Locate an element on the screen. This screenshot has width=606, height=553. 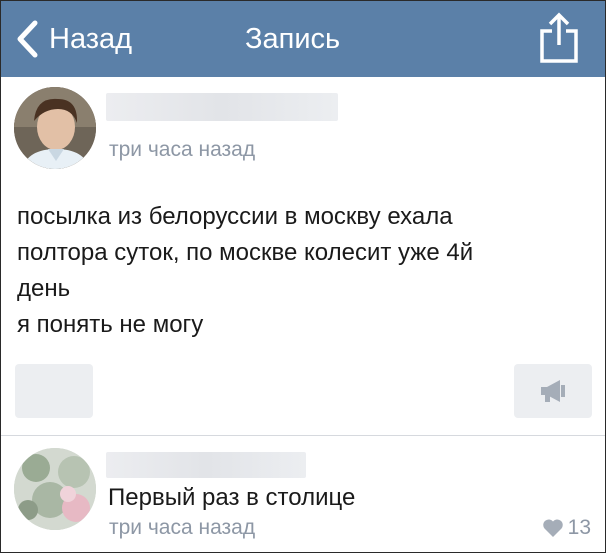
commenter-name-blurred is located at coordinates (206, 465).